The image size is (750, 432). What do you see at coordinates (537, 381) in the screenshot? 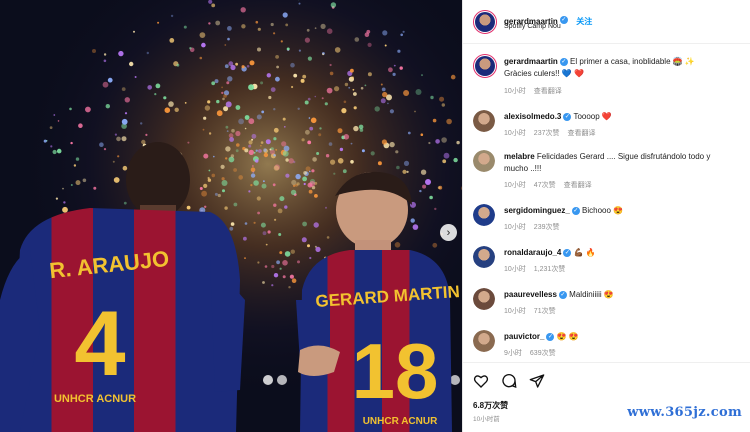
I see `share-icon` at bounding box center [537, 381].